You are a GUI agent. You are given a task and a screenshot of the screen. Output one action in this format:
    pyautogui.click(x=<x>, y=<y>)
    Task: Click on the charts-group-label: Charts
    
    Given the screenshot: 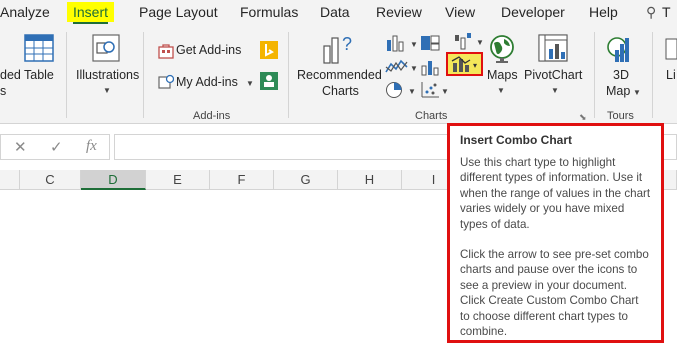 What is the action you would take?
    pyautogui.click(x=431, y=116)
    